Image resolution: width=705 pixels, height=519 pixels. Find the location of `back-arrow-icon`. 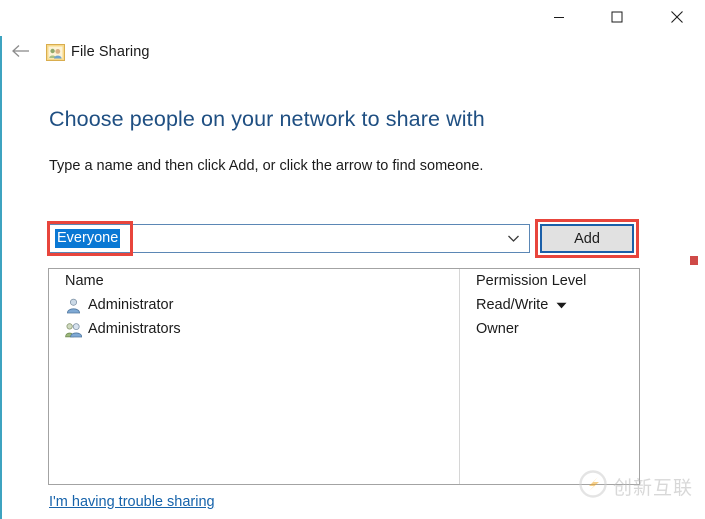

back-arrow-icon is located at coordinates (21, 53).